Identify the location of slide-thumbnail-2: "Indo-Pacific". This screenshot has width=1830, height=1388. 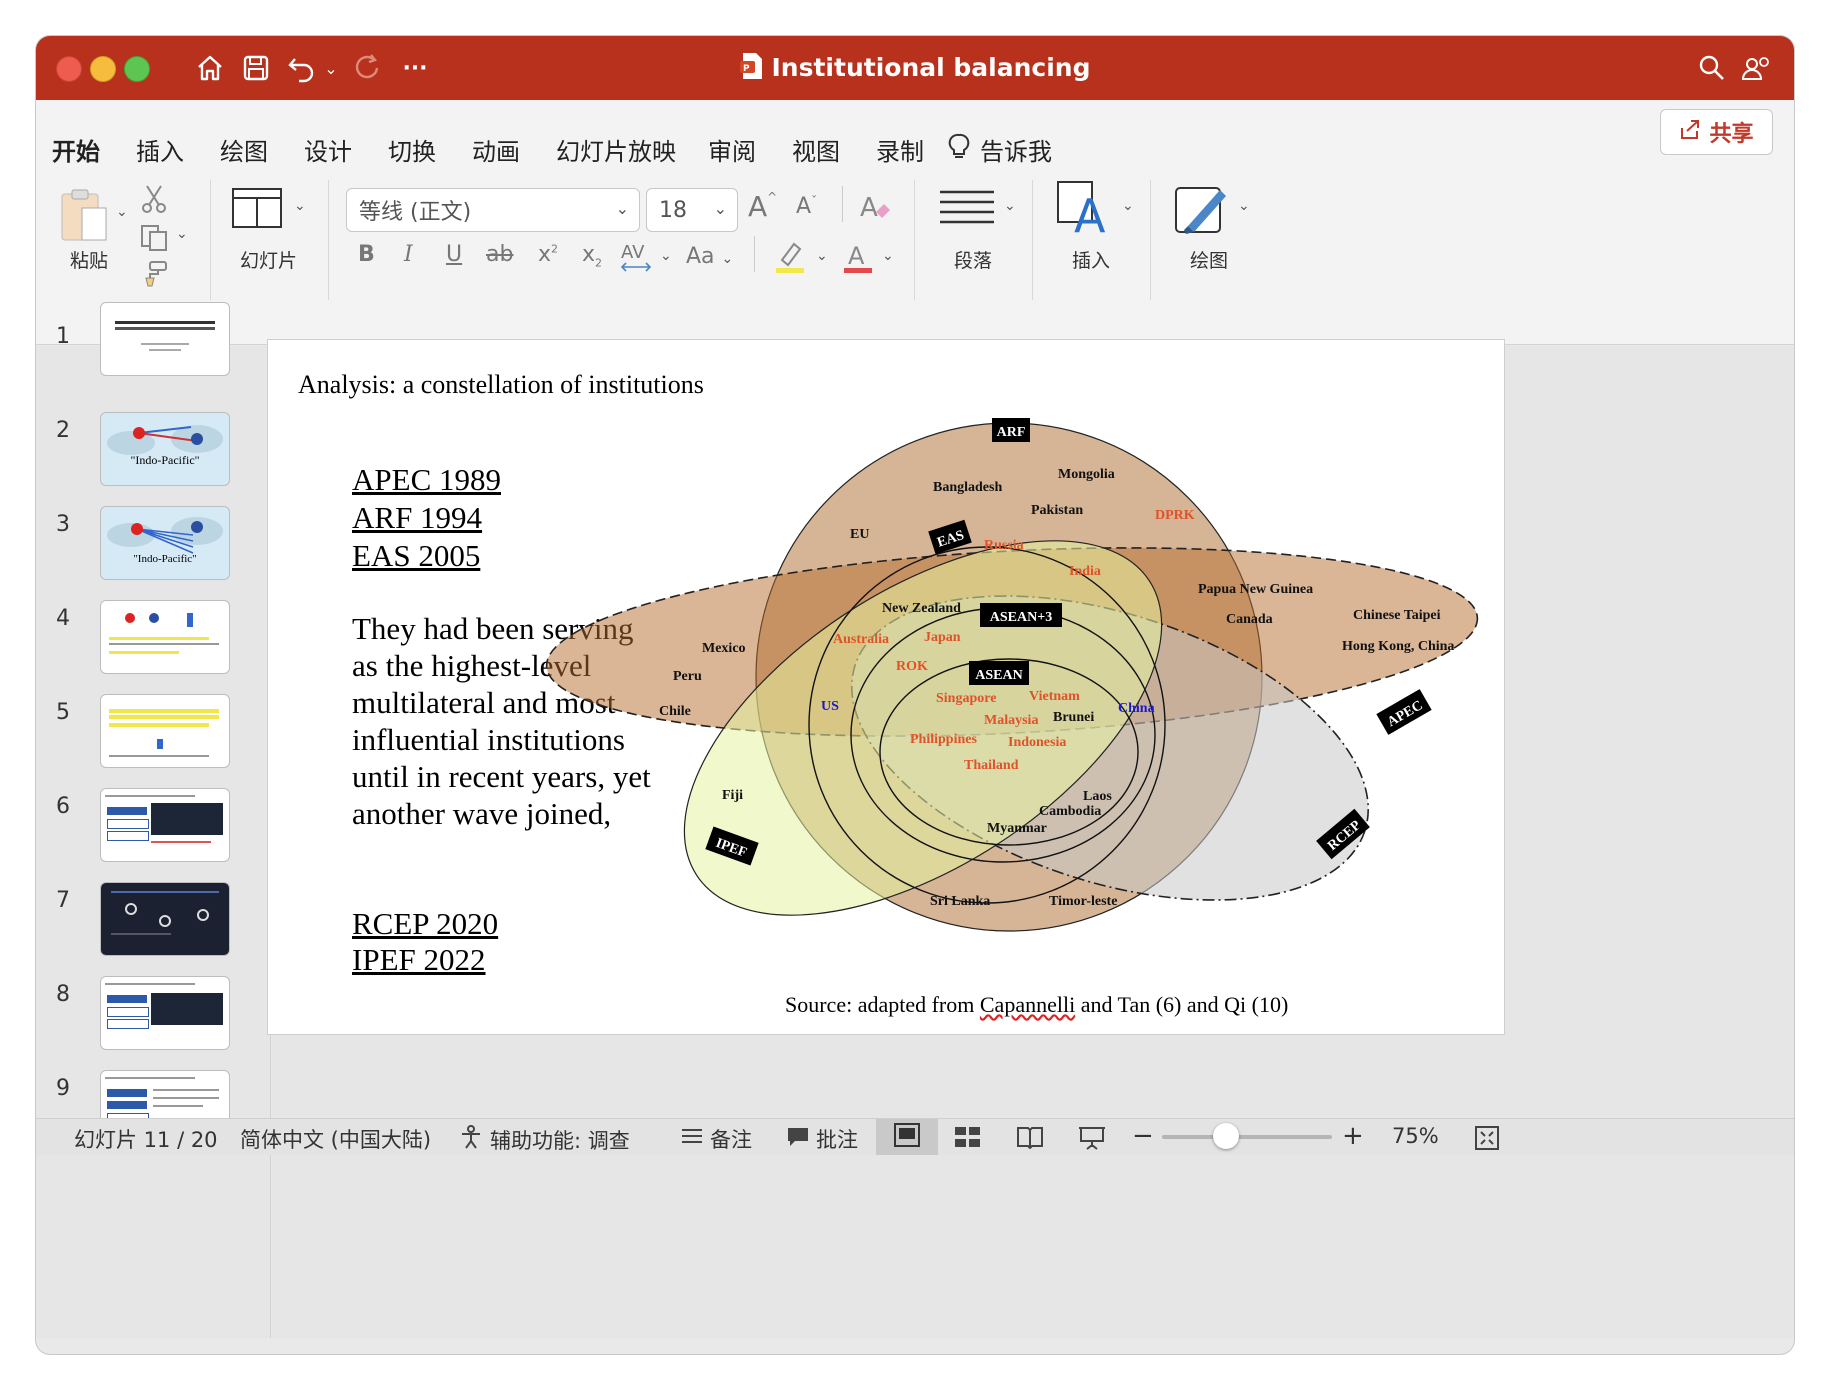
(165, 449).